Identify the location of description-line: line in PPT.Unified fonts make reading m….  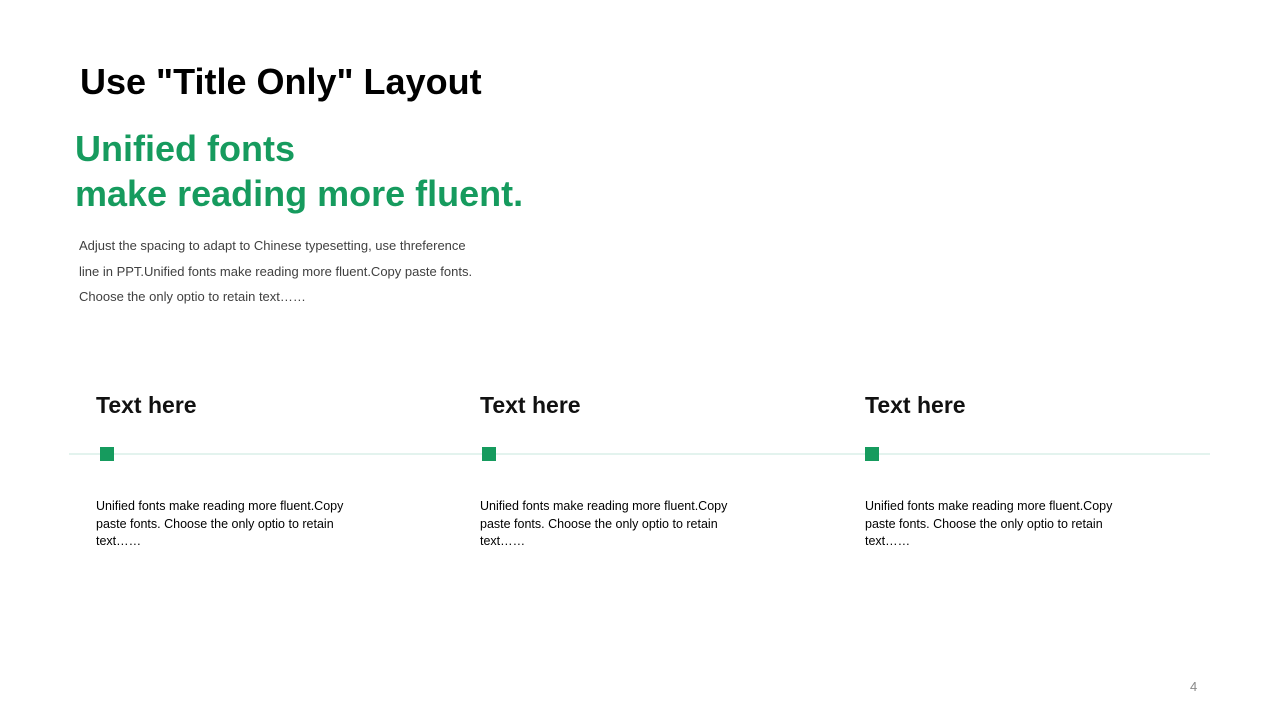
(276, 271).